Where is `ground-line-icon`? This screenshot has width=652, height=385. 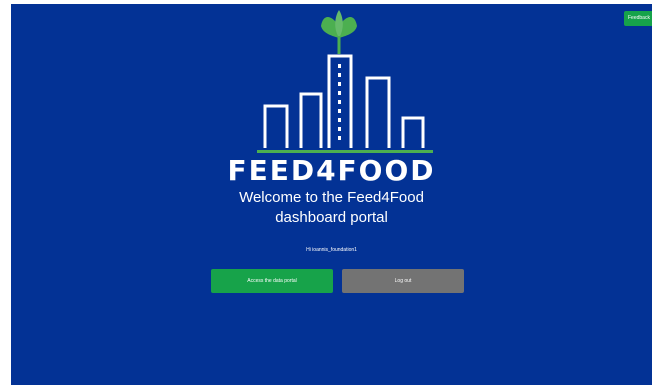 ground-line-icon is located at coordinates (345, 151).